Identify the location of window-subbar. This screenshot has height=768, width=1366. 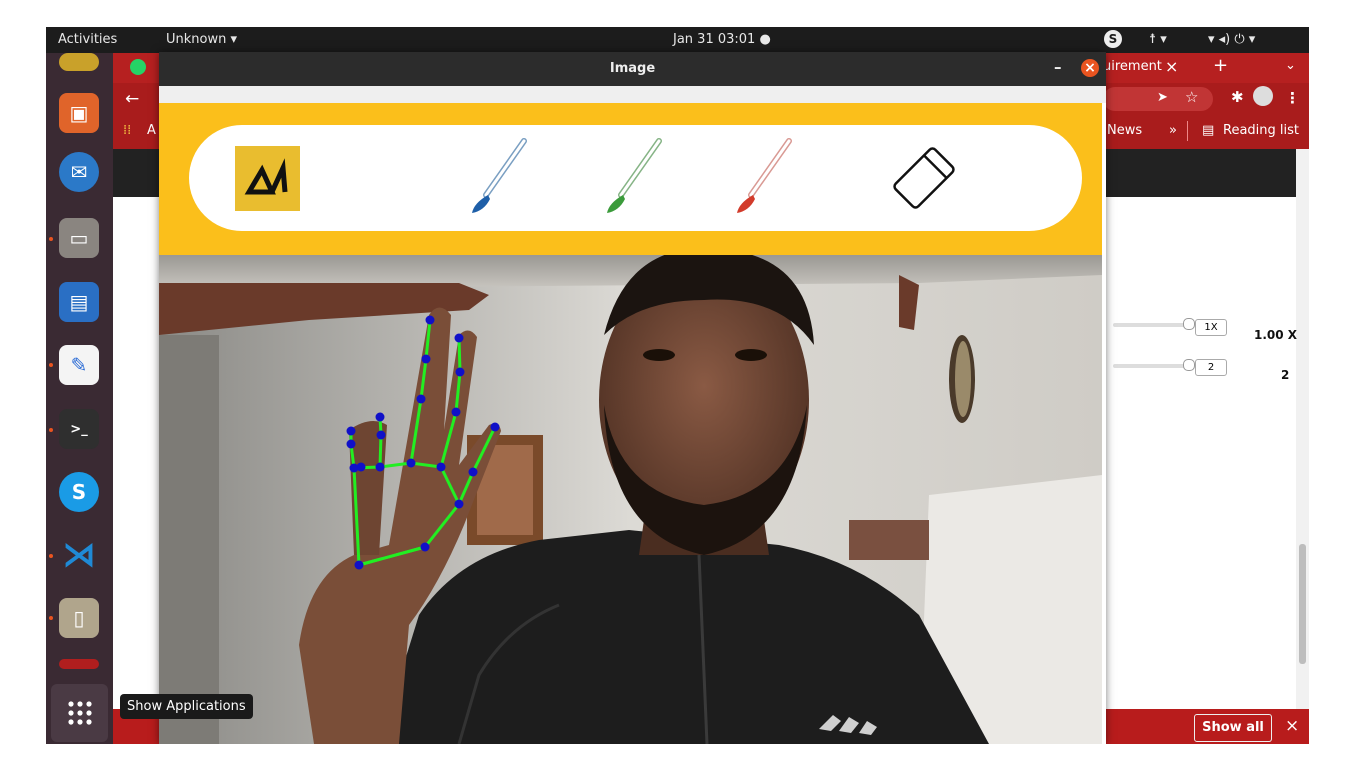
(632, 94).